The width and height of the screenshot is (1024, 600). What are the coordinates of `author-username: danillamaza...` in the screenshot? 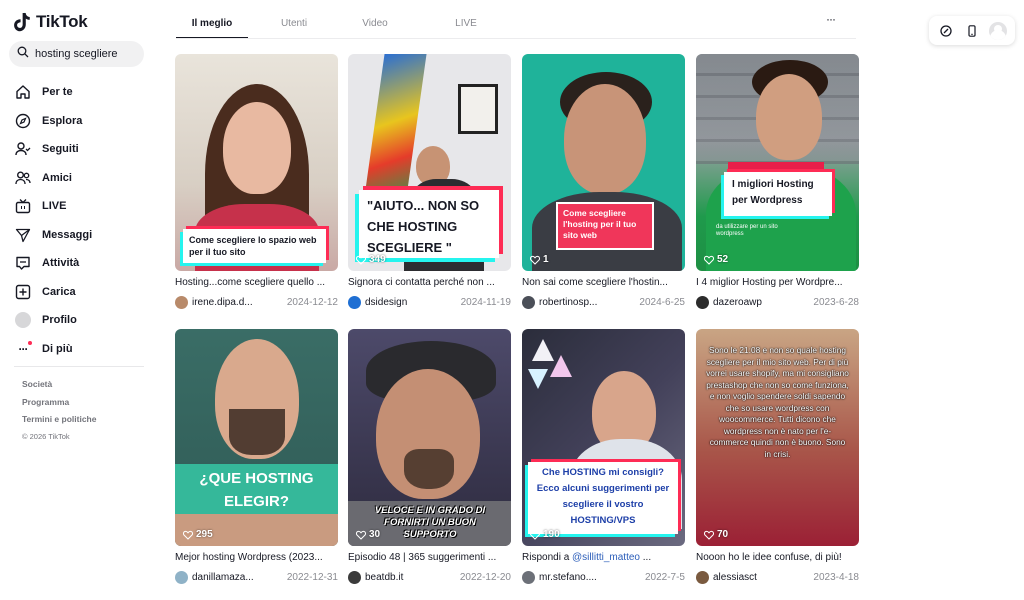 It's located at (239, 577).